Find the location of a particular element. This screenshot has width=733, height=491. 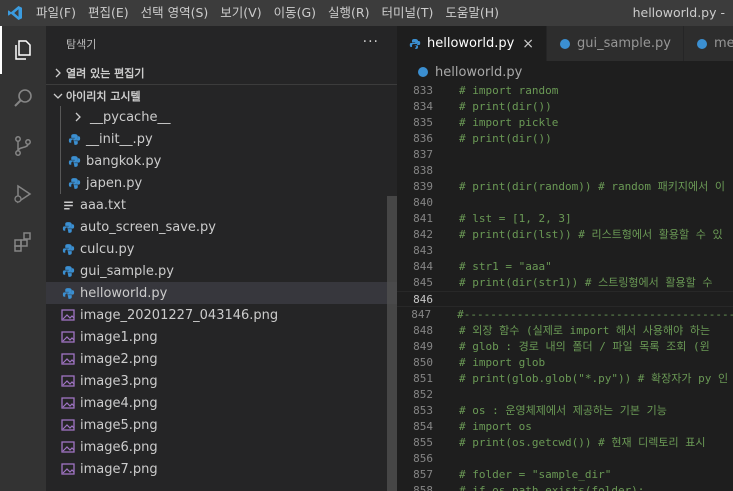

tree-item-label: image4.png is located at coordinates (119, 403).